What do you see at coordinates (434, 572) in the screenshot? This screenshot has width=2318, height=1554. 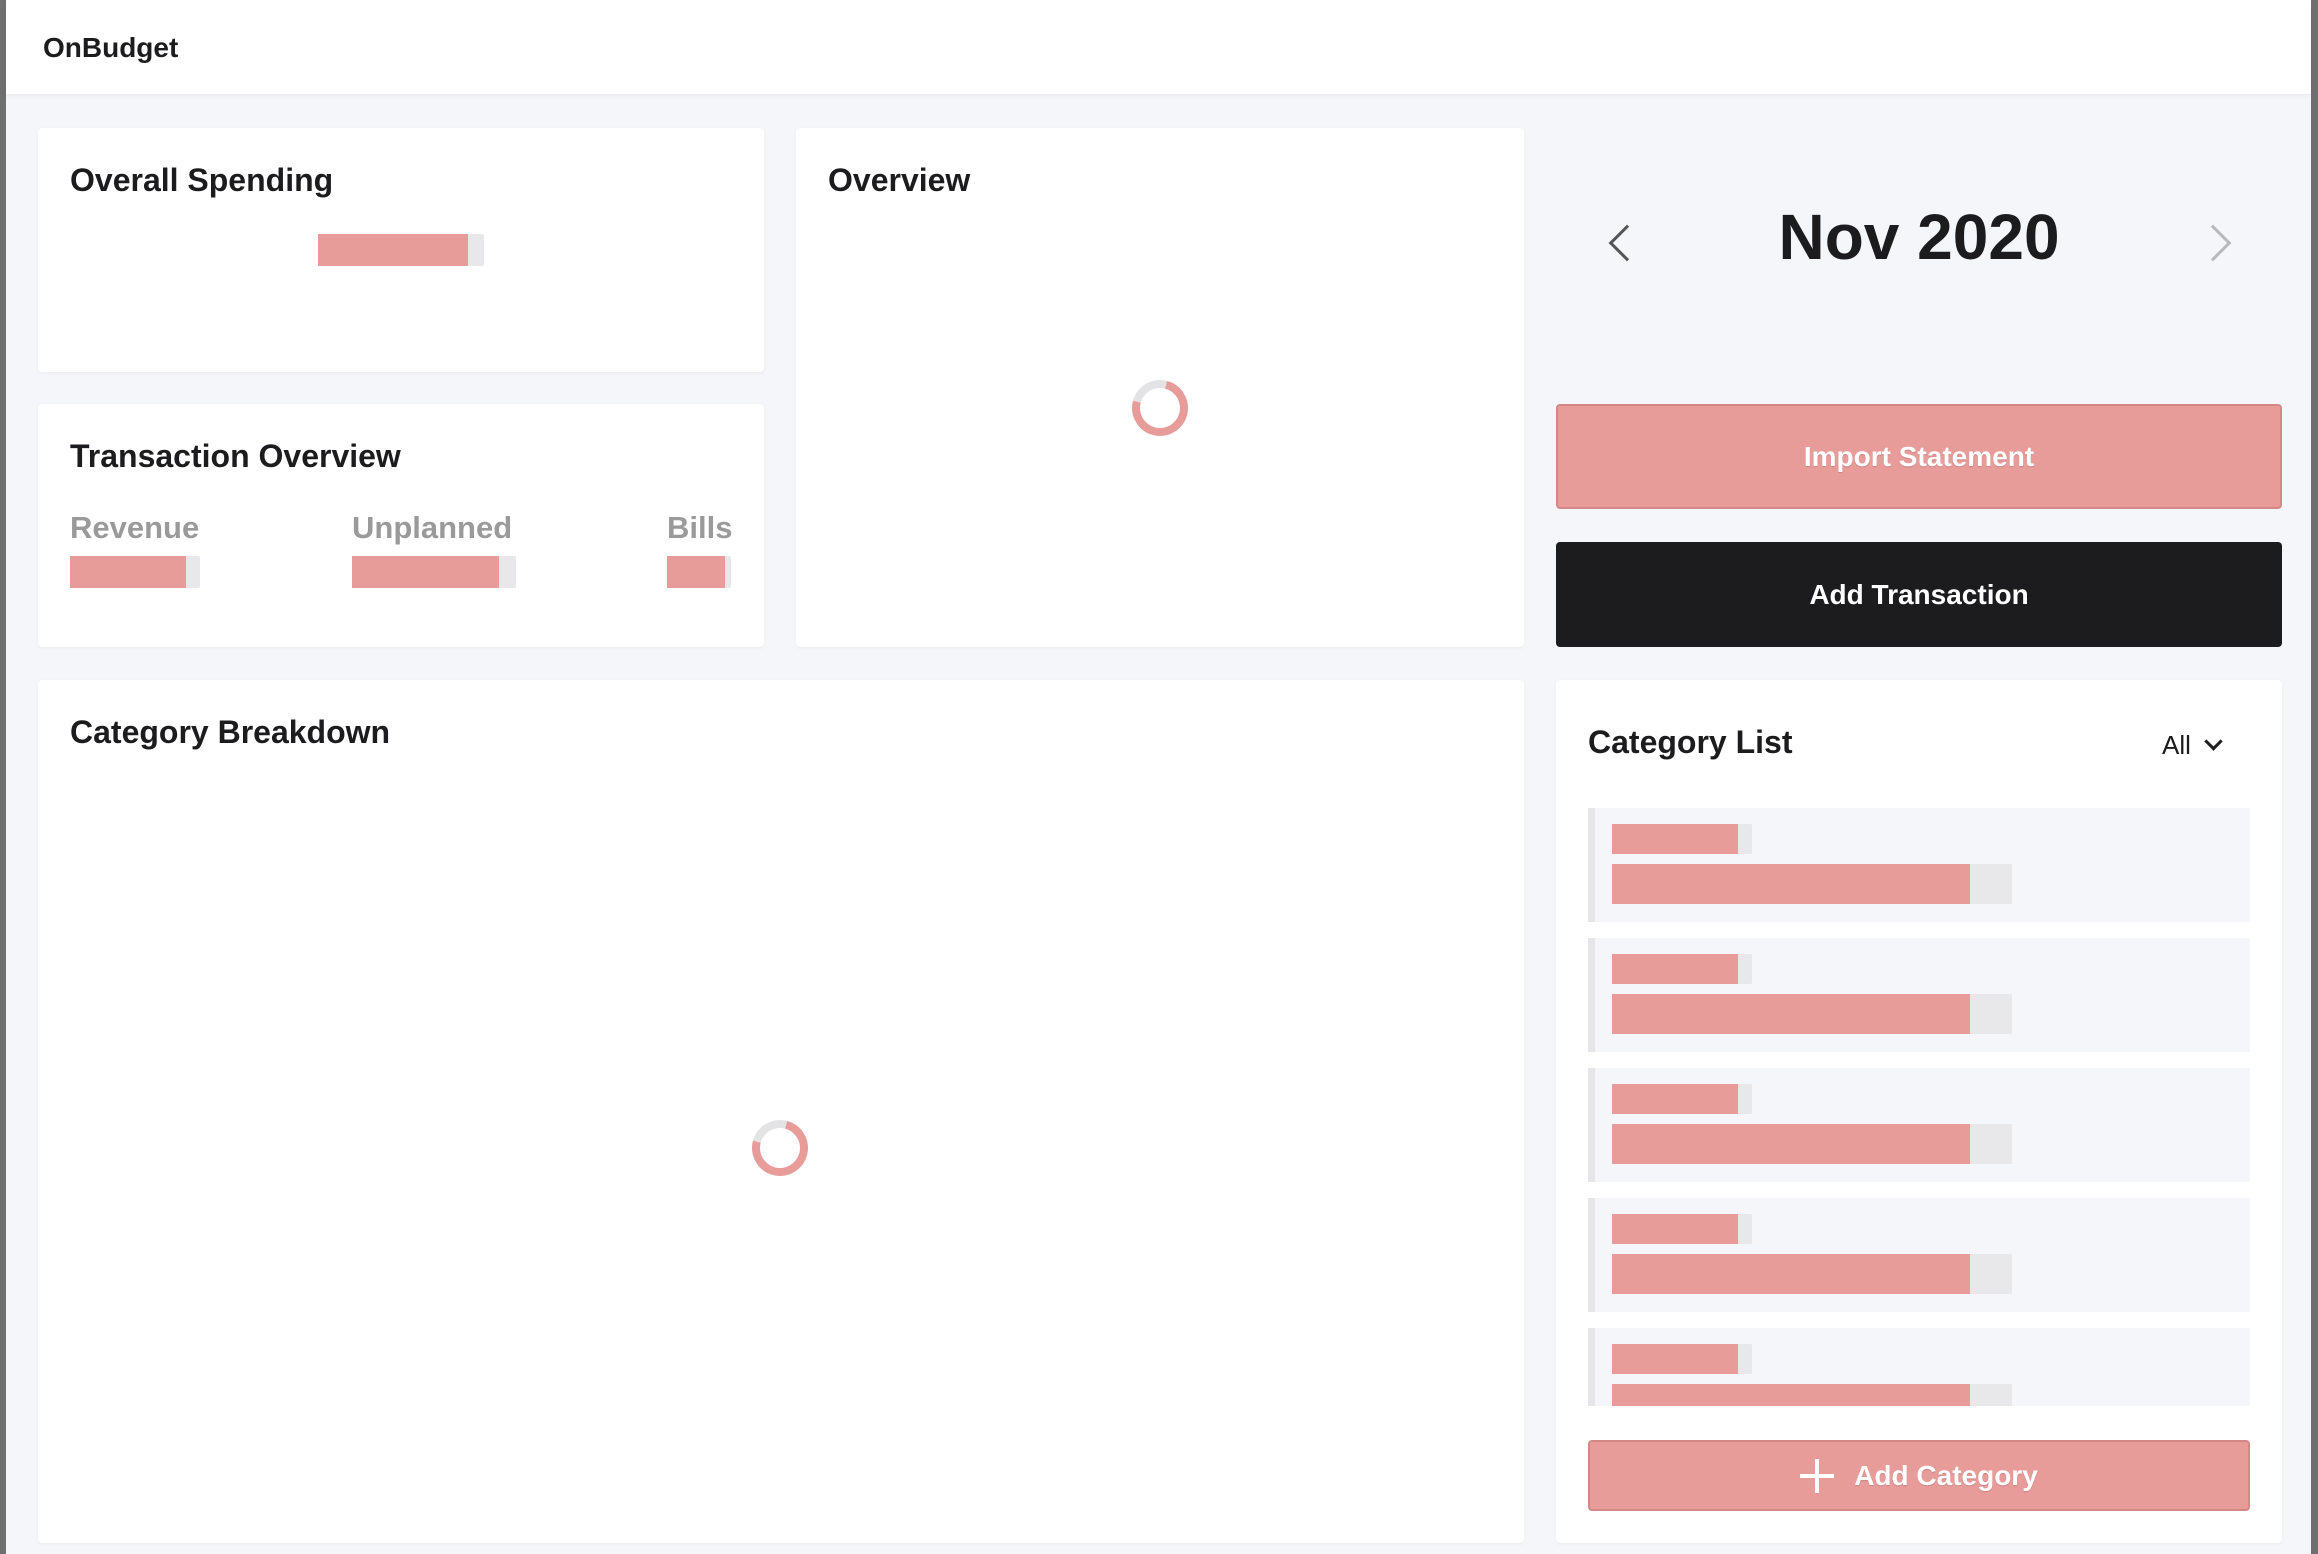 I see `unplanned-skeleton` at bounding box center [434, 572].